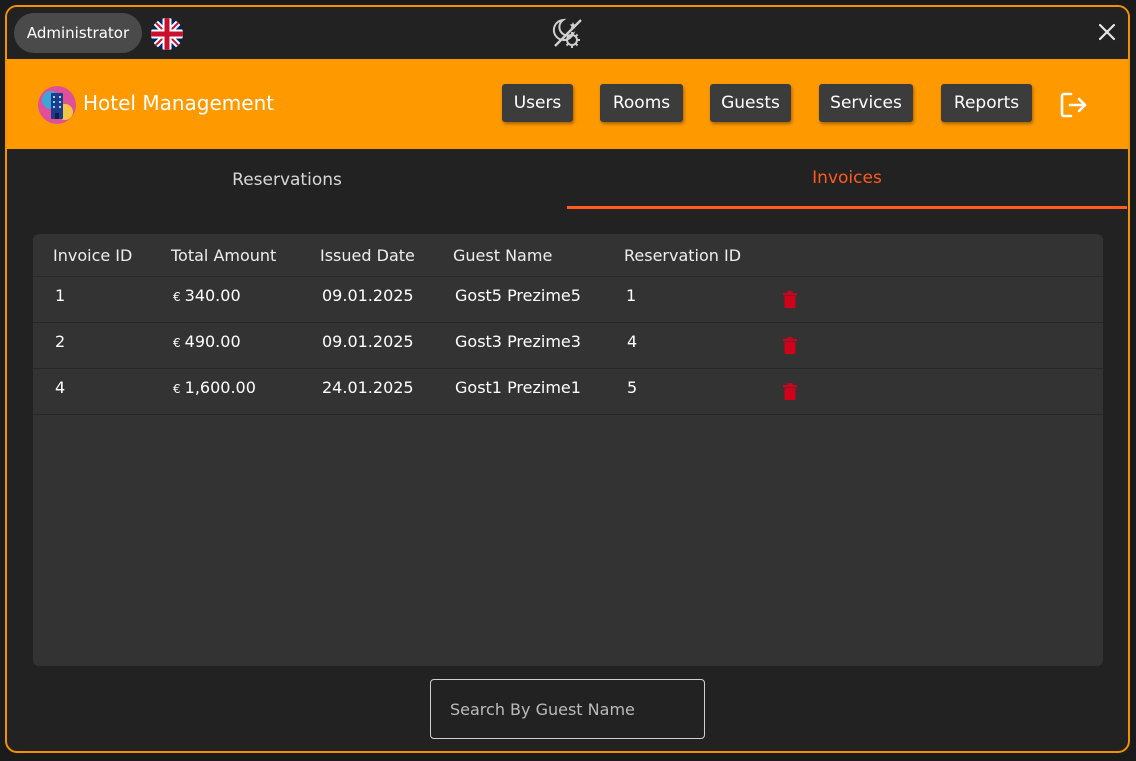 The width and height of the screenshot is (1136, 761). I want to click on column-header-guest-name: Guest Name, so click(502, 255).